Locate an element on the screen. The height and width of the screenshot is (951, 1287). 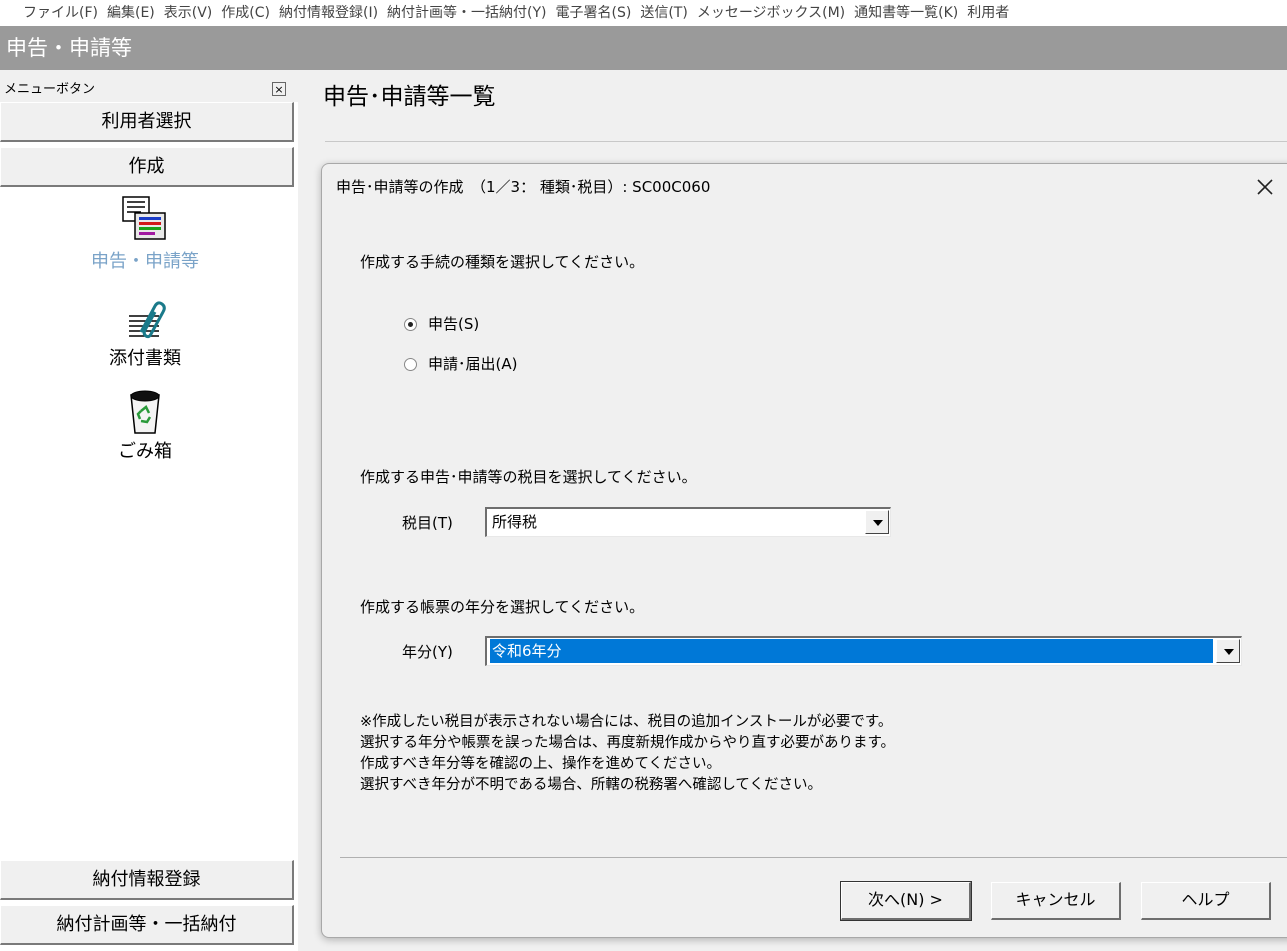
notice-line: 選択すべき年分が不明である場合、所轄の税務署へ確認してください。 is located at coordinates (591, 785).